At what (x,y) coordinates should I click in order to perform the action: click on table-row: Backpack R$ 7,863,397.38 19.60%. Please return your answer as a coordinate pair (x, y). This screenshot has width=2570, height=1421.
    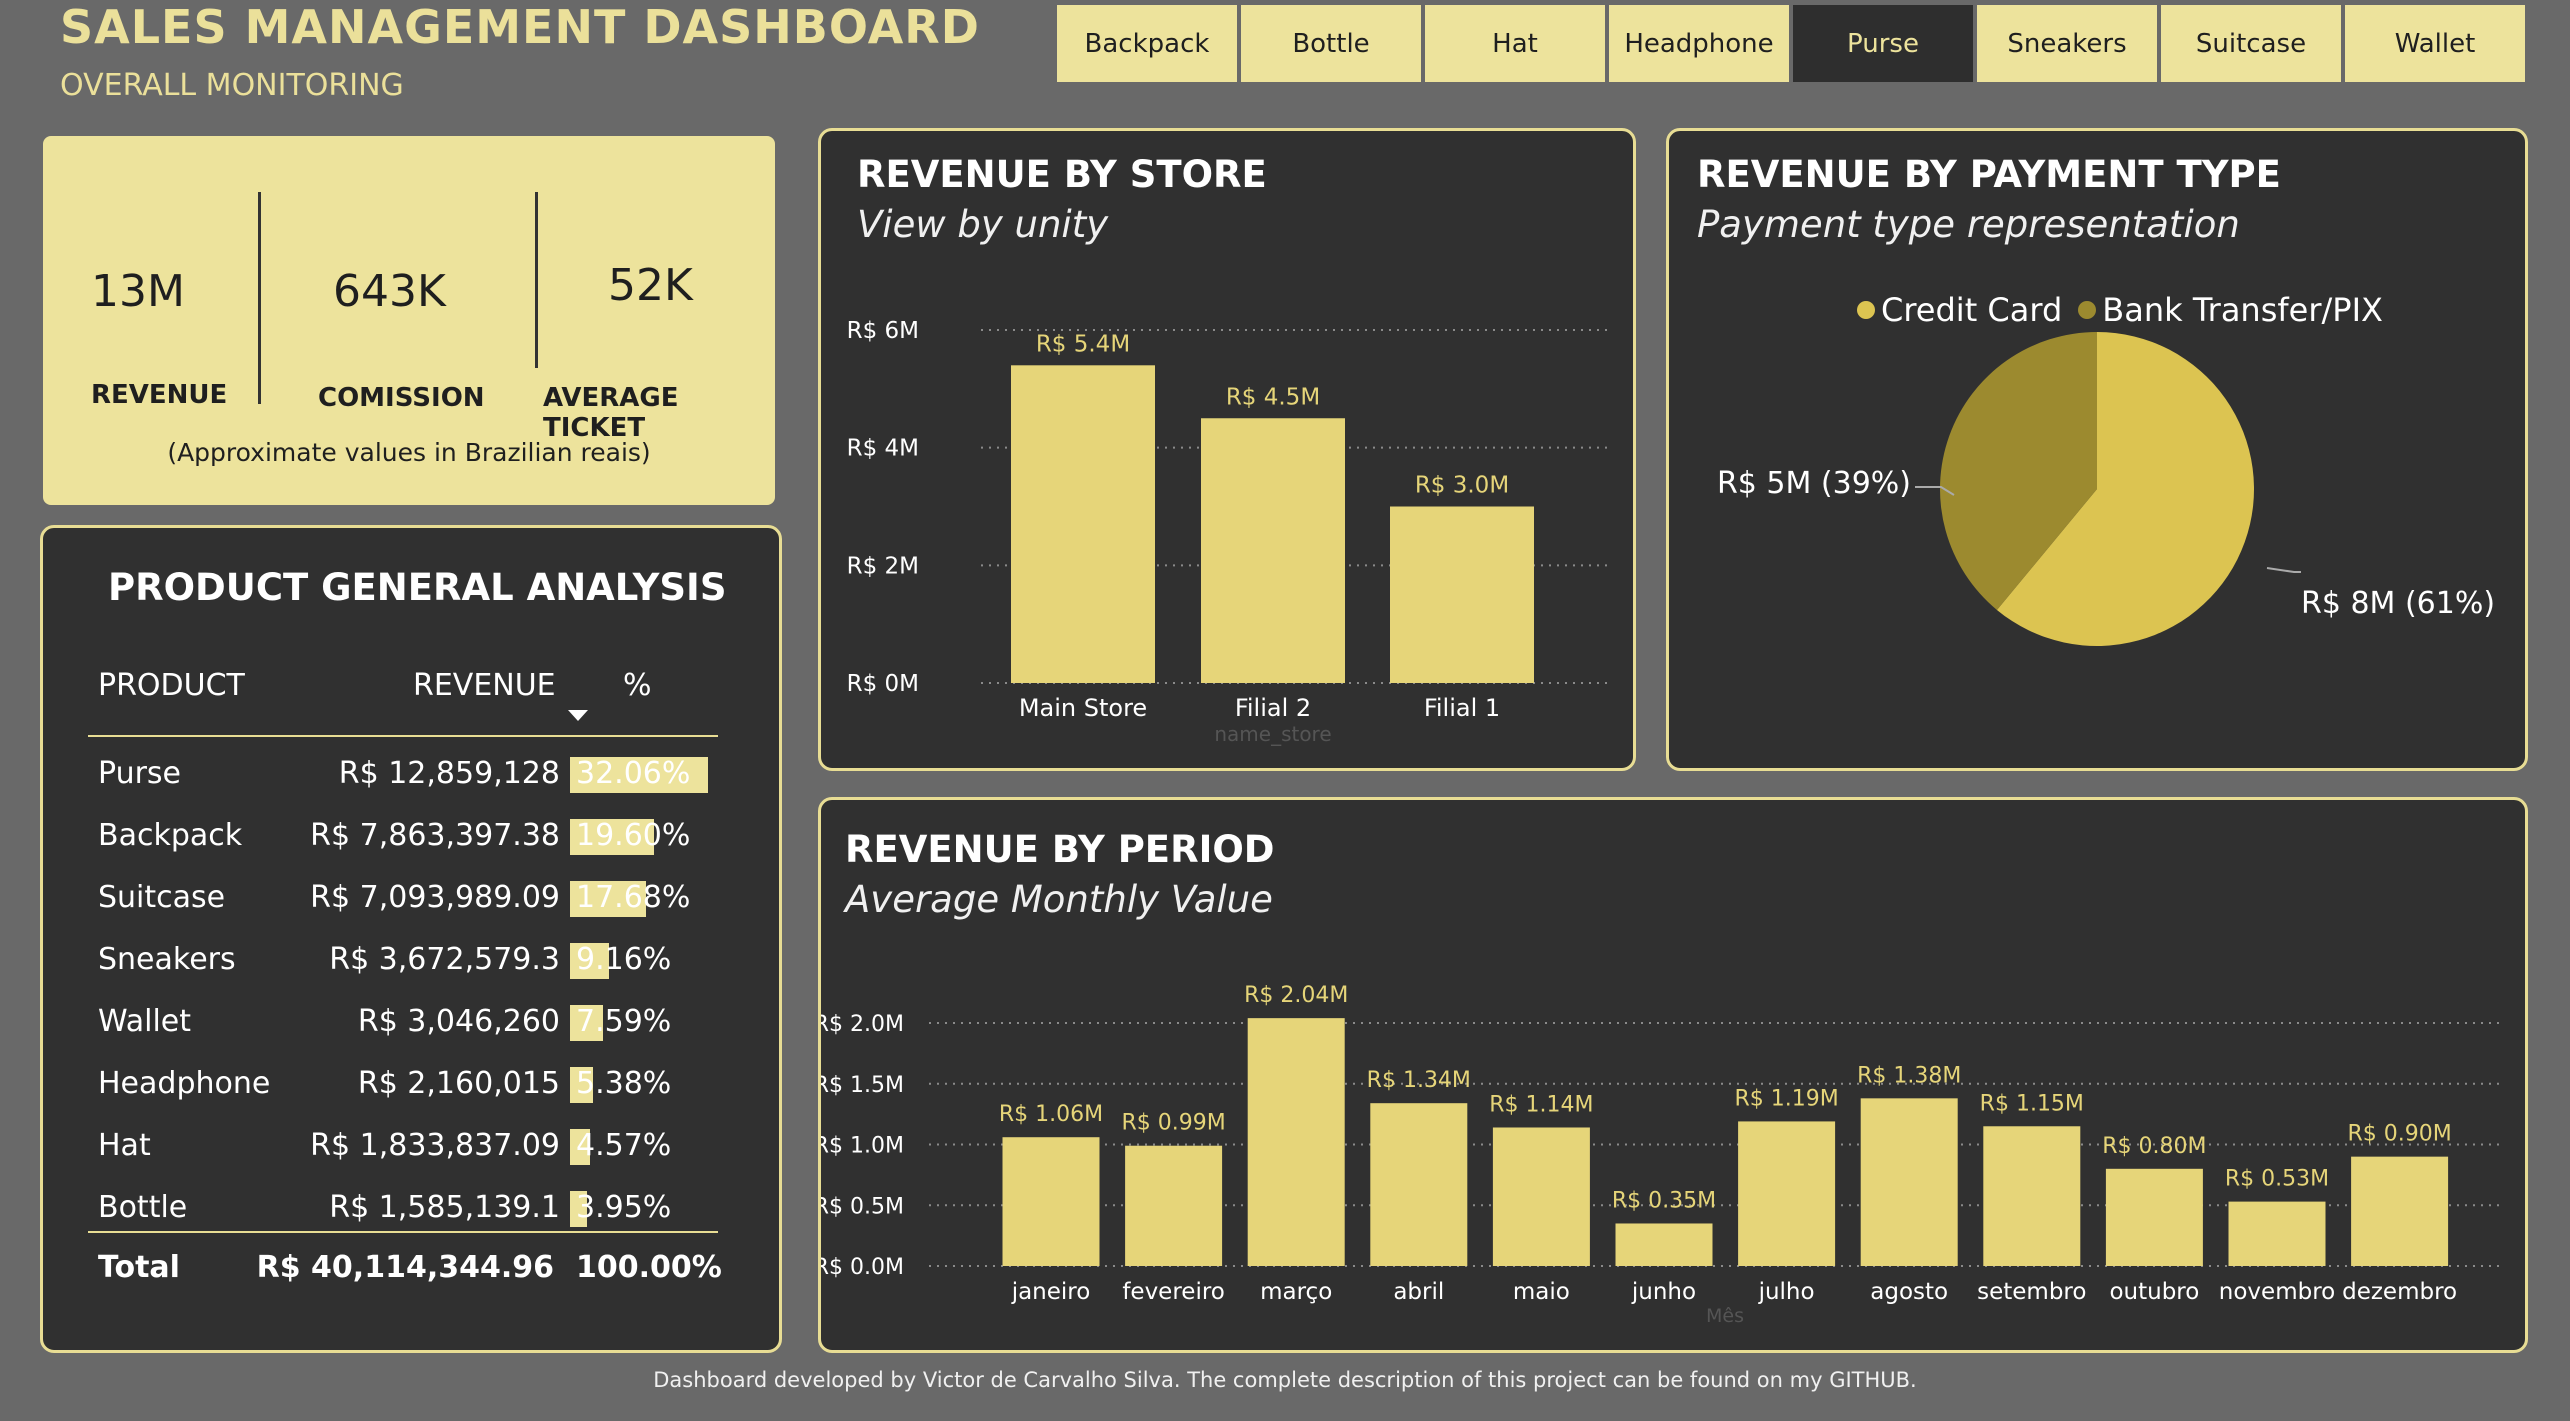
    Looking at the image, I should click on (414, 837).